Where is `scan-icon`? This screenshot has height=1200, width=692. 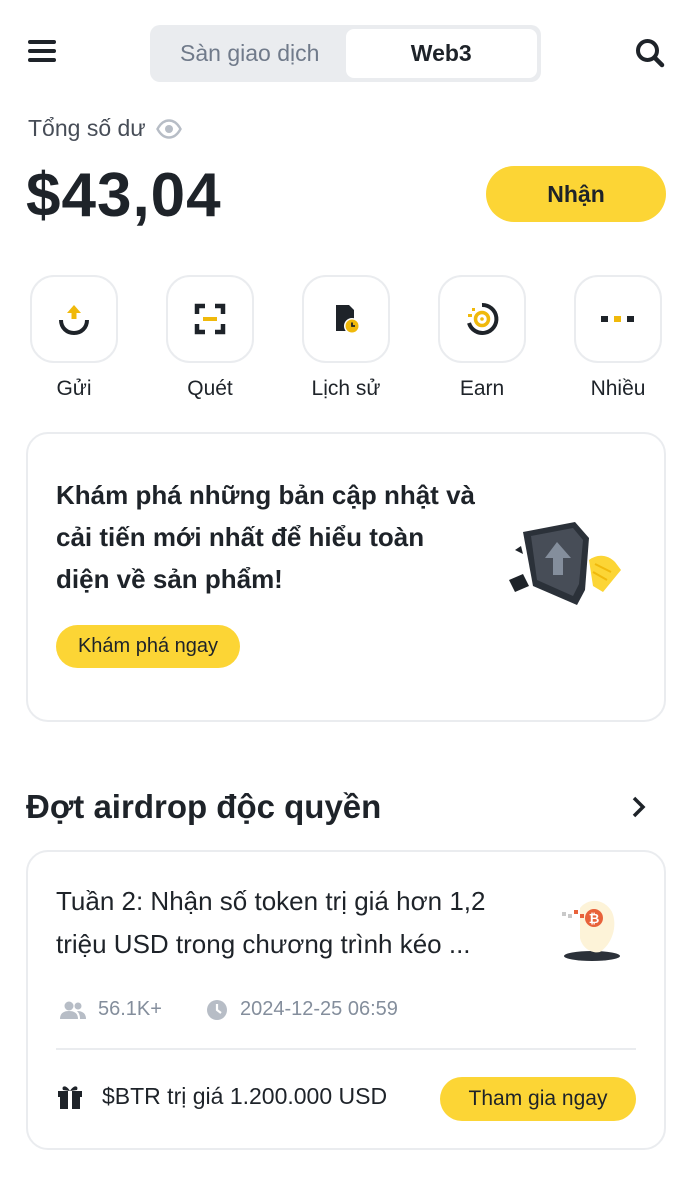
scan-icon is located at coordinates (210, 319).